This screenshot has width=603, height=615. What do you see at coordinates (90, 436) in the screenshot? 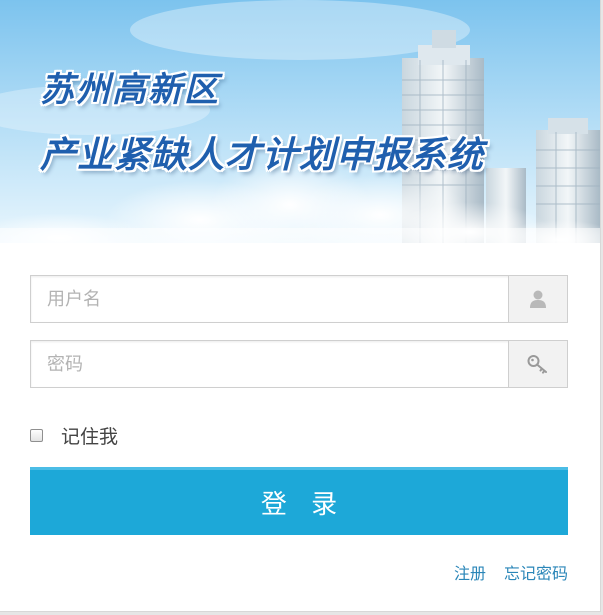
I see `remember-label: 记住我` at bounding box center [90, 436].